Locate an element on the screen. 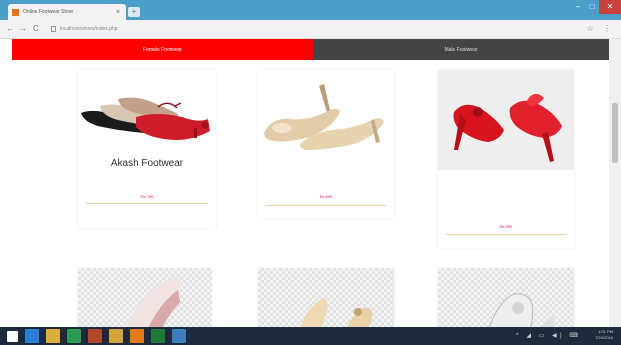 This screenshot has height=345, width=621. product-name: Akash Footwear is located at coordinates (147, 163).